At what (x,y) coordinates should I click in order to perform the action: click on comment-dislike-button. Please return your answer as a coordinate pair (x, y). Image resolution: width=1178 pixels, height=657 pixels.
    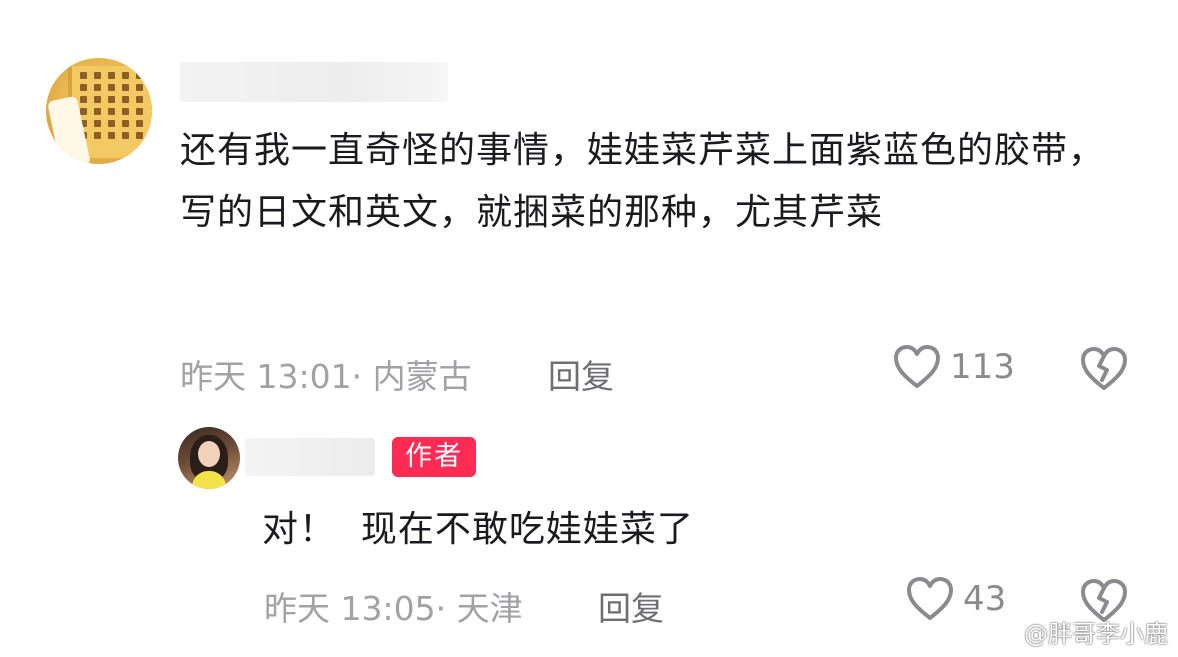
    Looking at the image, I should click on (1104, 369).